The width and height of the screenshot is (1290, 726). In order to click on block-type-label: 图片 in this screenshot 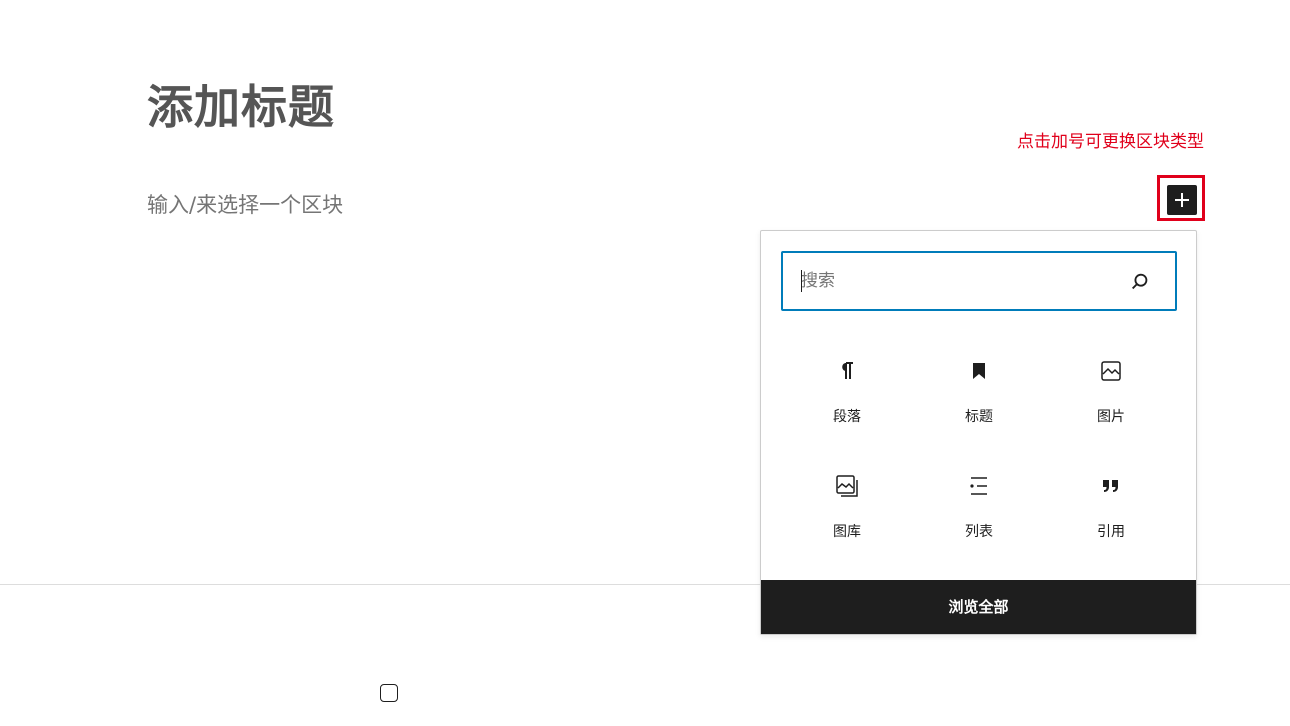, I will do `click(1111, 417)`.